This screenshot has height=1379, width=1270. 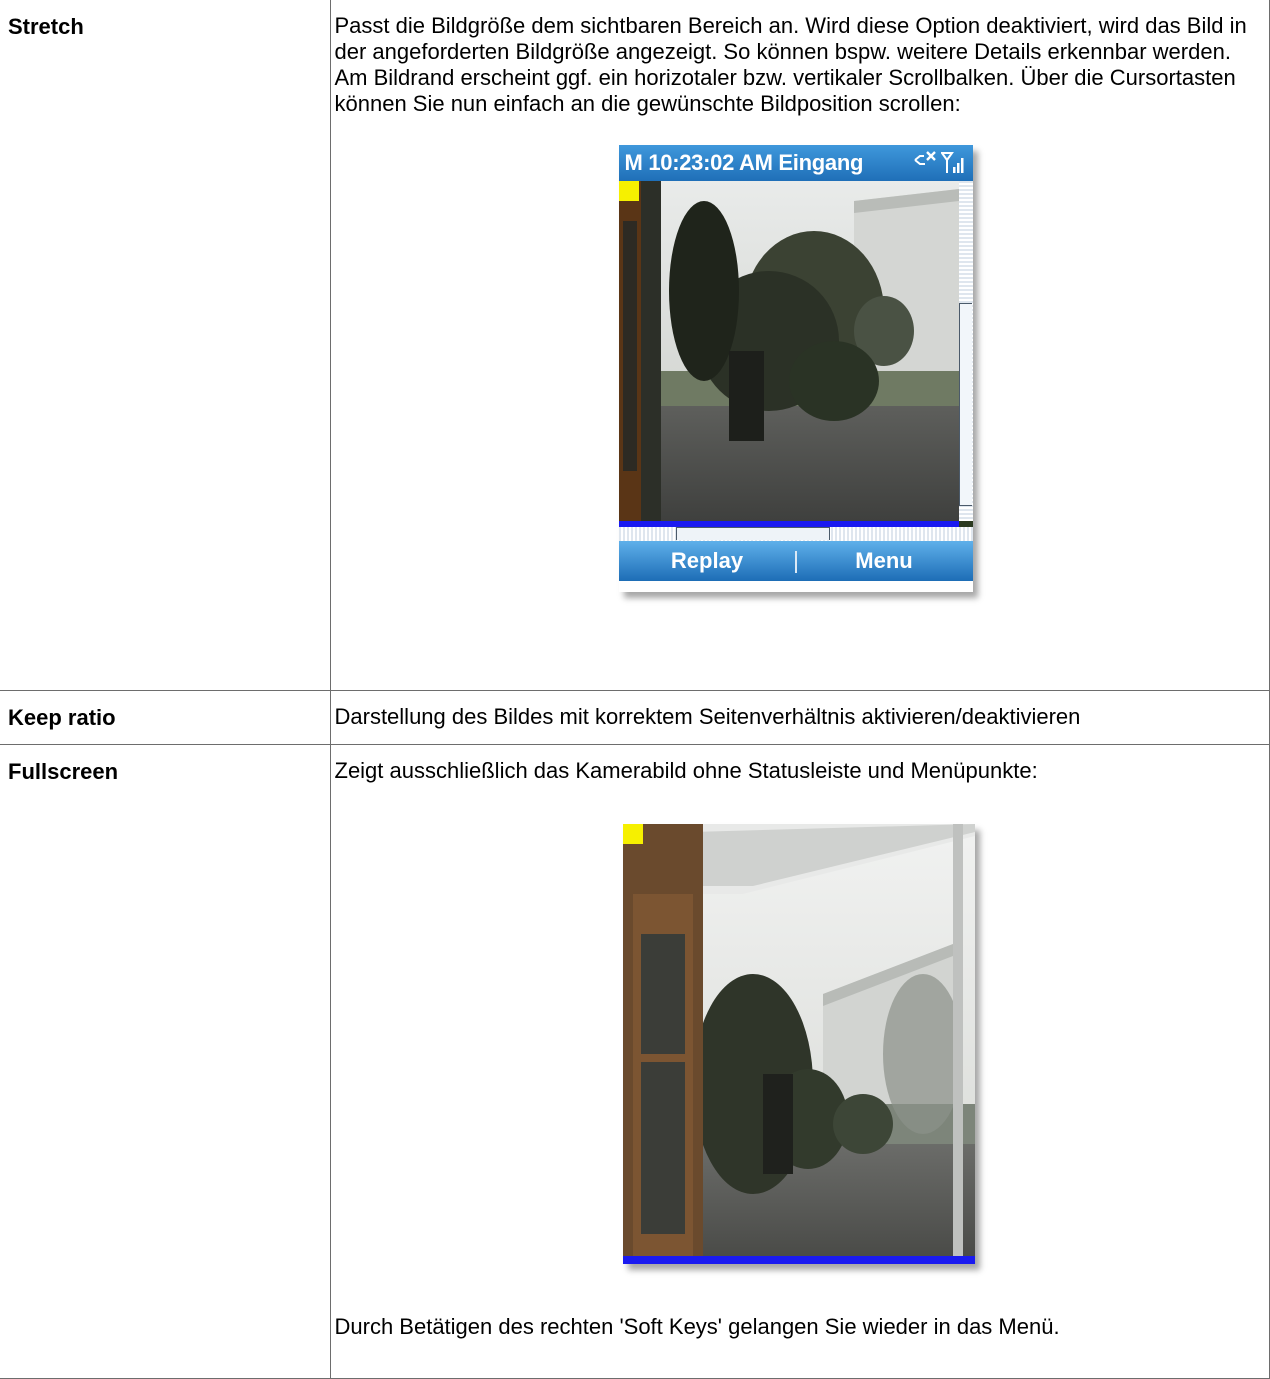 I want to click on term-keep-ratio: Keep ratio, so click(x=165, y=717).